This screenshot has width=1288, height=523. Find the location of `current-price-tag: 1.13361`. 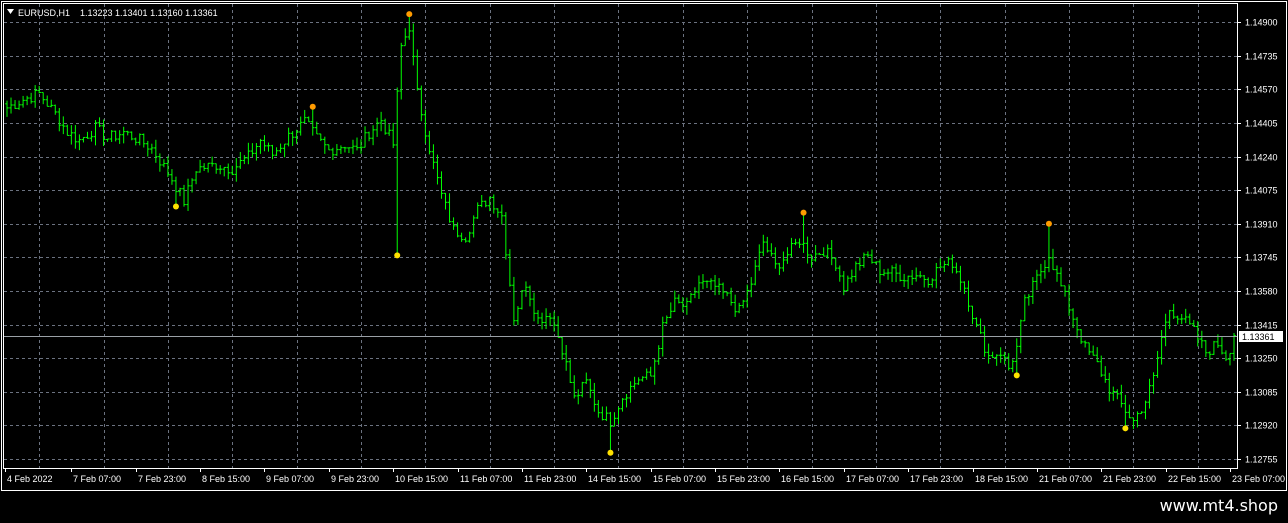

current-price-tag: 1.13361 is located at coordinates (1261, 336).